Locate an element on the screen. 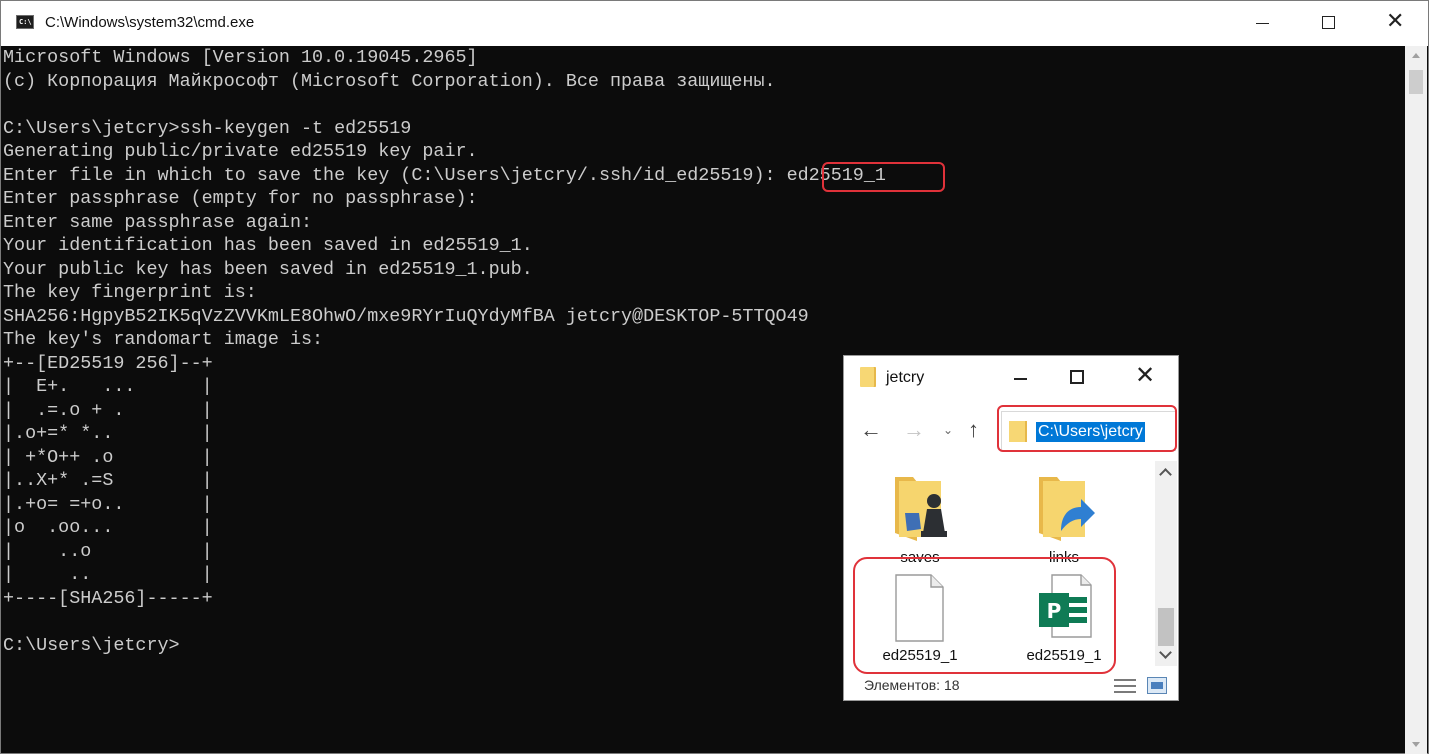 Image resolution: width=1429 pixels, height=754 pixels. console-line: | .=.o + . | is located at coordinates (108, 410).